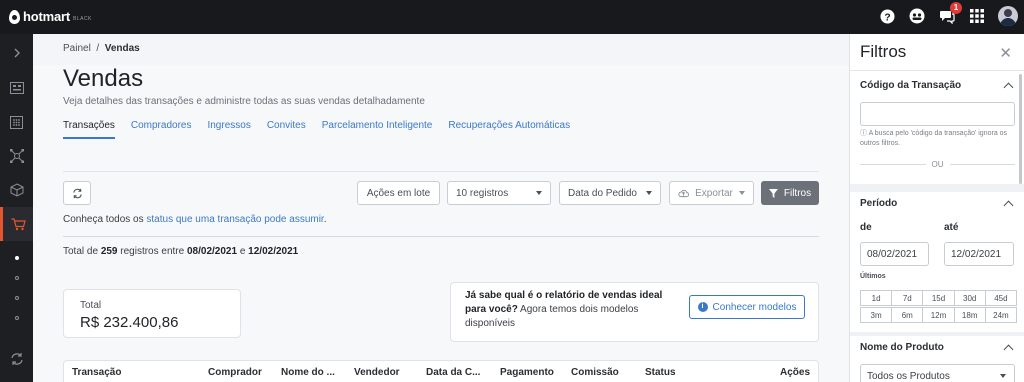 The height and width of the screenshot is (382, 1024). What do you see at coordinates (512, 17) in the screenshot?
I see `top-bar: hotmart BLACK ? 1` at bounding box center [512, 17].